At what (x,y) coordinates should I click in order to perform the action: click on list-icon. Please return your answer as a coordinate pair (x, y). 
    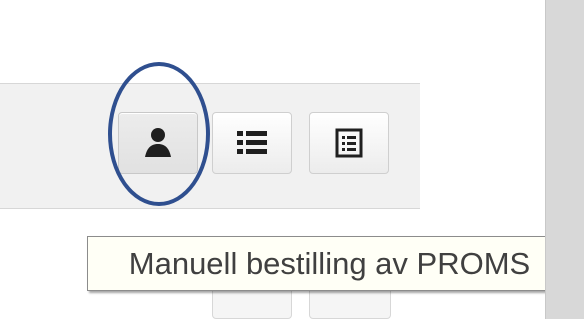
    Looking at the image, I should click on (252, 143).